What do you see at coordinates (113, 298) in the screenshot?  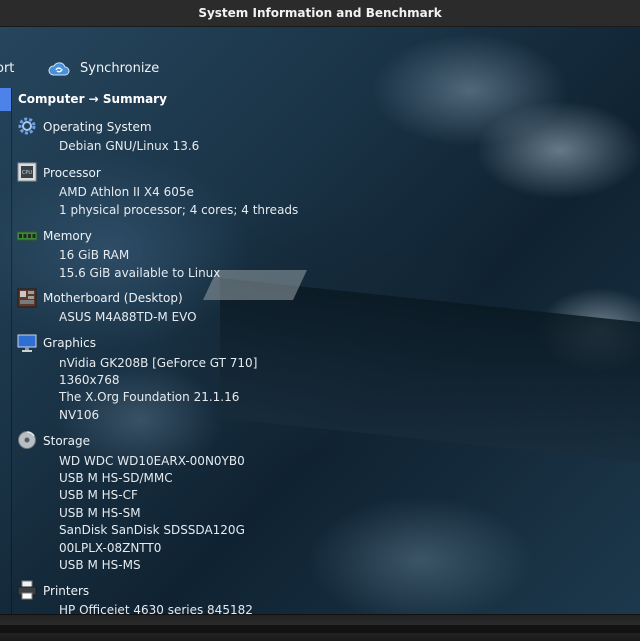 I see `section-title-motherboard: Motherboard (Desktop)` at bounding box center [113, 298].